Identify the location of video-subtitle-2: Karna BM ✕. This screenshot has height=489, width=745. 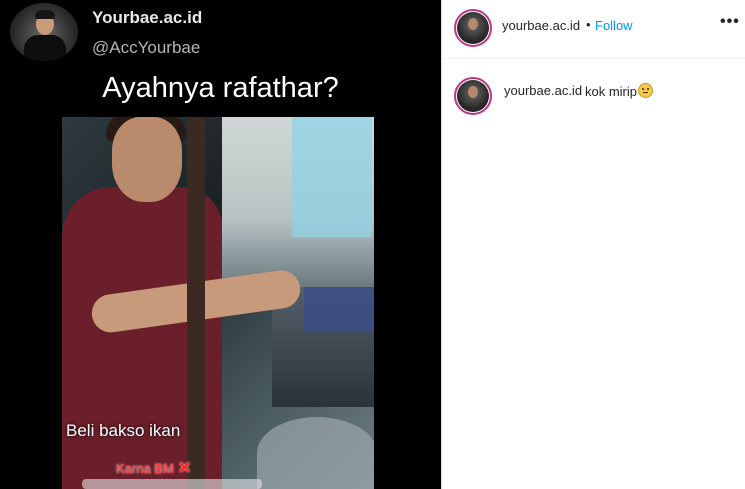
(153, 468).